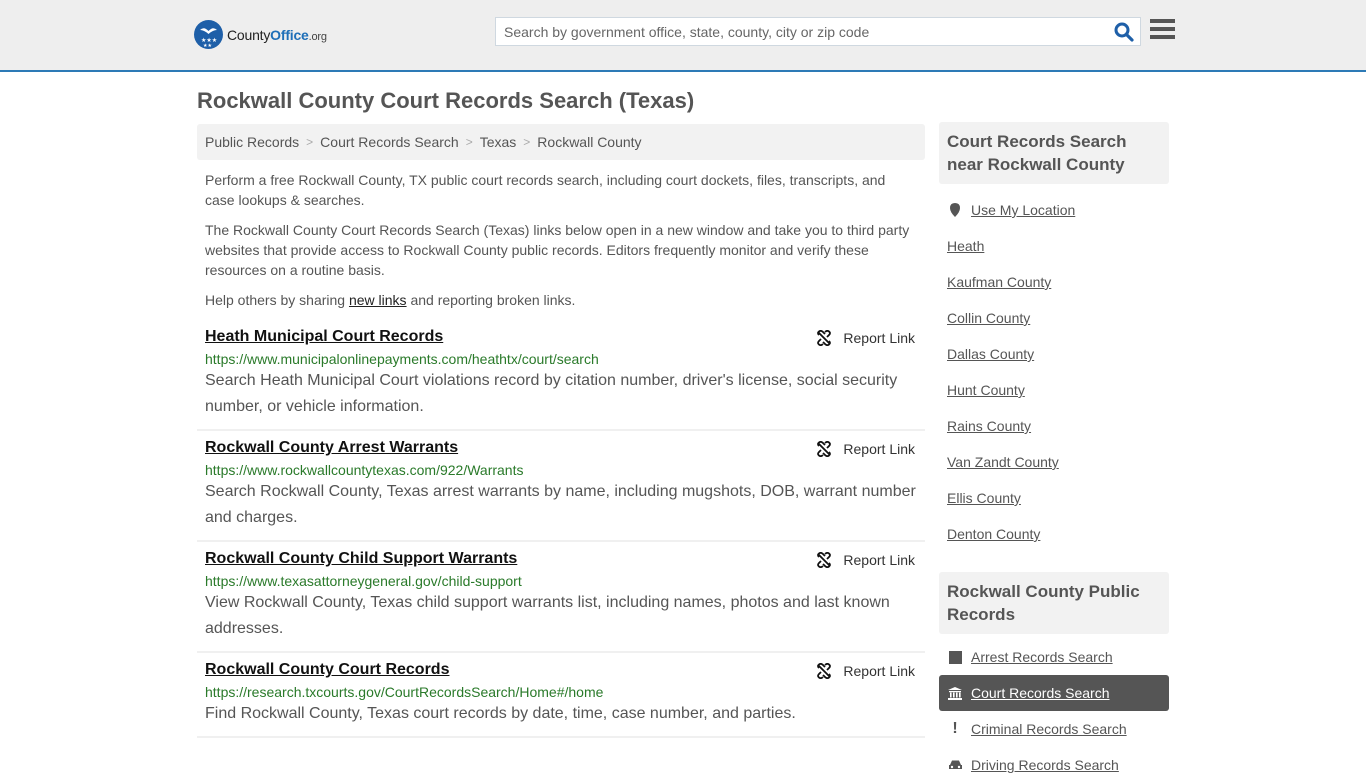 Image resolution: width=1366 pixels, height=783 pixels. Describe the element at coordinates (1054, 354) in the screenshot. I see `nearby-item-dallas: Dallas County` at that location.